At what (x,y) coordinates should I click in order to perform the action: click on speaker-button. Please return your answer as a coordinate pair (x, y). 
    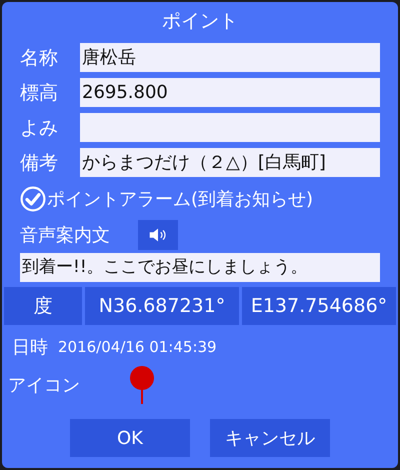
    Looking at the image, I should click on (158, 235).